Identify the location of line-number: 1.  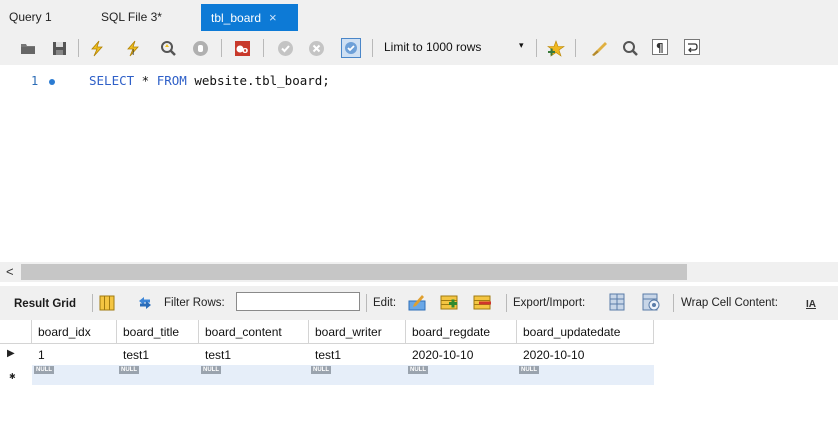
(35, 81).